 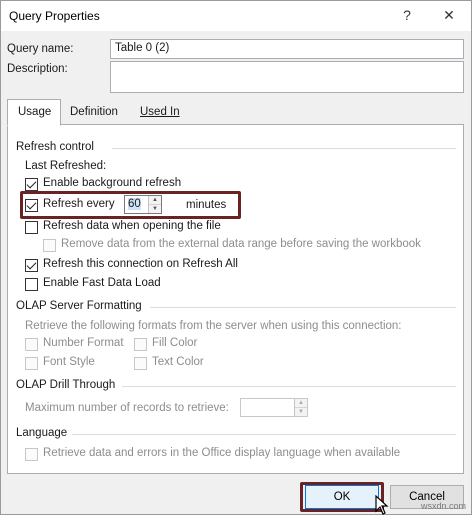 I want to click on tab-usage: Usage, so click(x=34, y=112).